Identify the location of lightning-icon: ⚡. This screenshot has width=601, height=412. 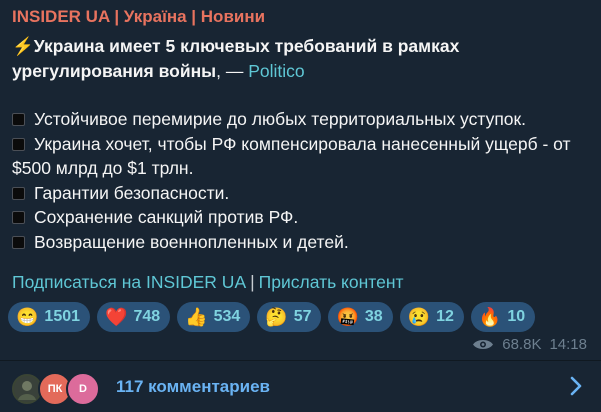
(23, 46).